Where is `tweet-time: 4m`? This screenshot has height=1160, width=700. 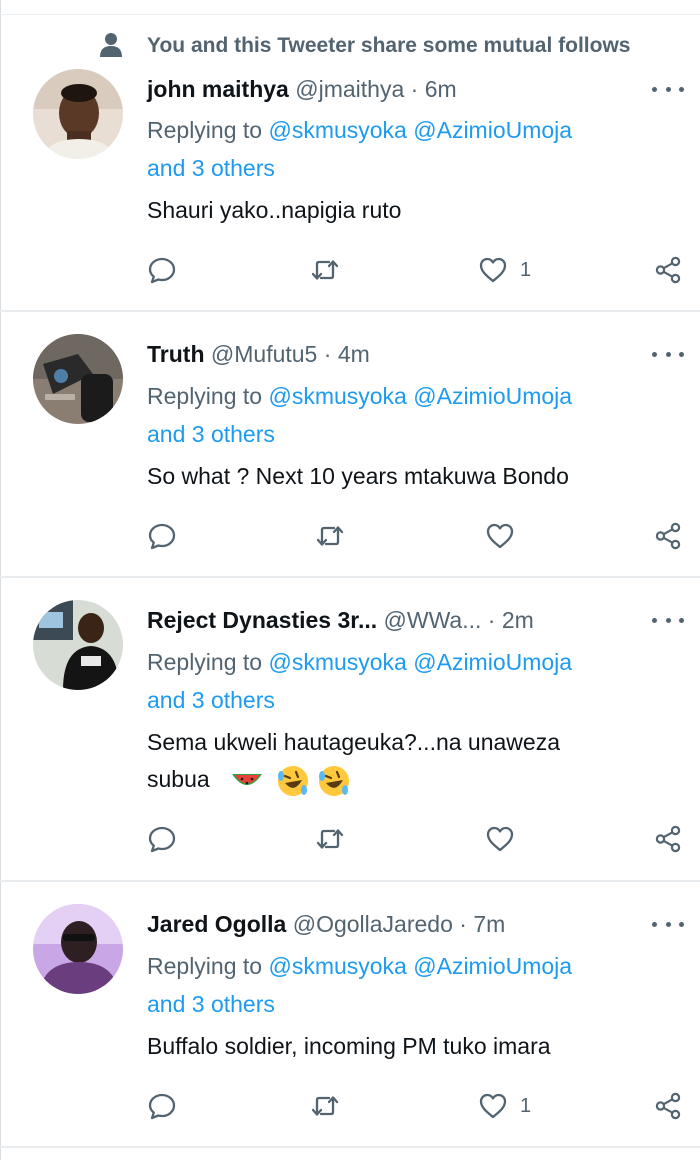
tweet-time: 4m is located at coordinates (354, 354).